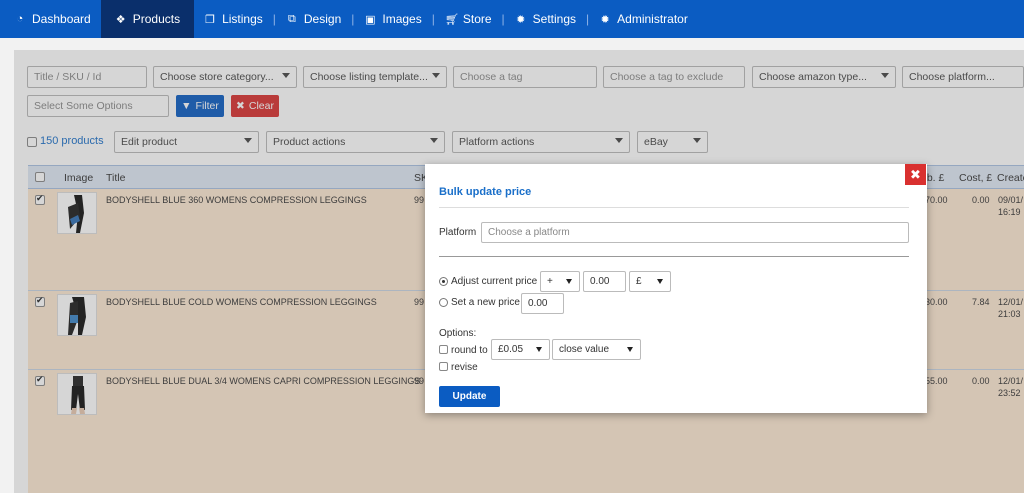  Describe the element at coordinates (156, 19) in the screenshot. I see `nav-label: Products` at that location.